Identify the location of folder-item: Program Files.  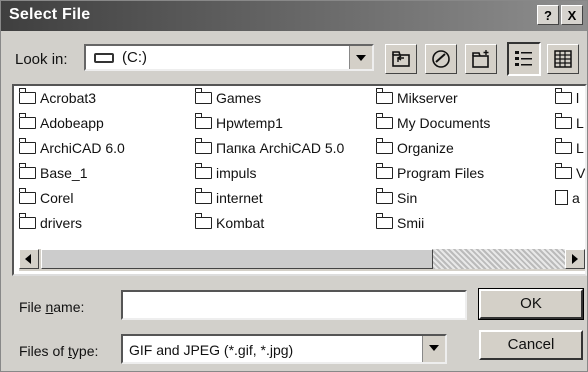
(430, 175).